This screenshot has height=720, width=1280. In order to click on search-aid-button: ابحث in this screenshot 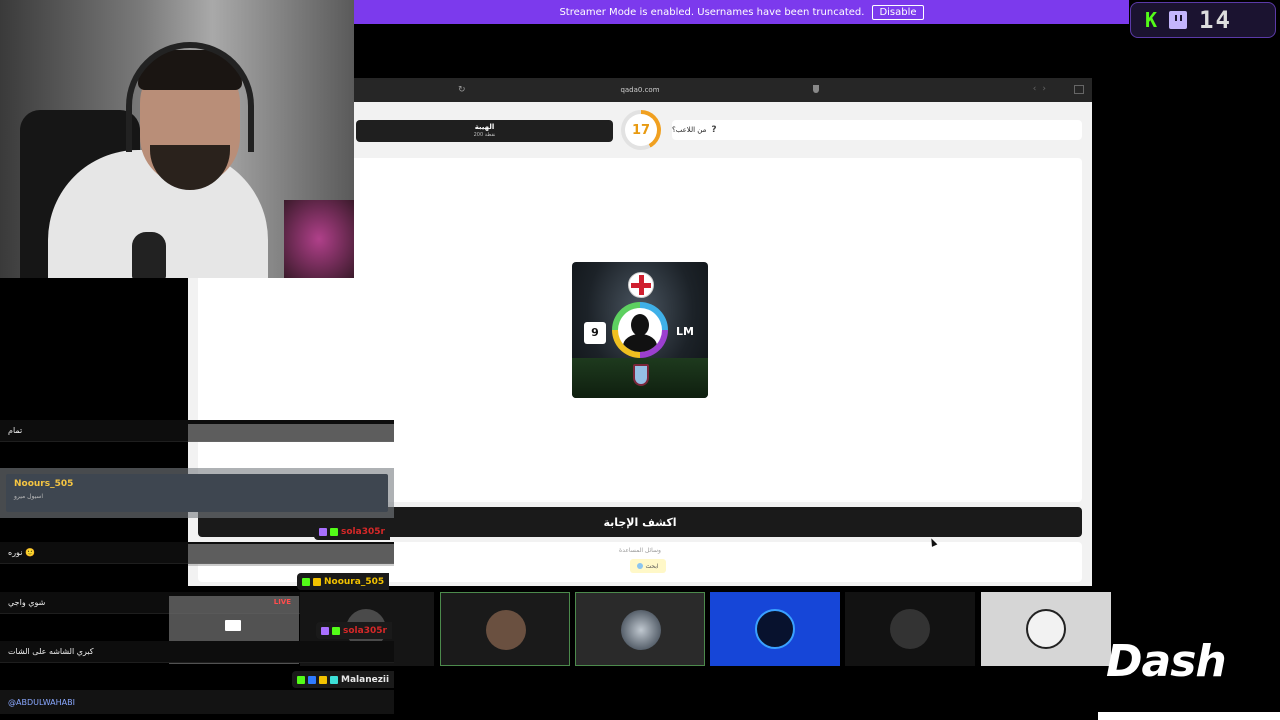, I will do `click(648, 566)`.